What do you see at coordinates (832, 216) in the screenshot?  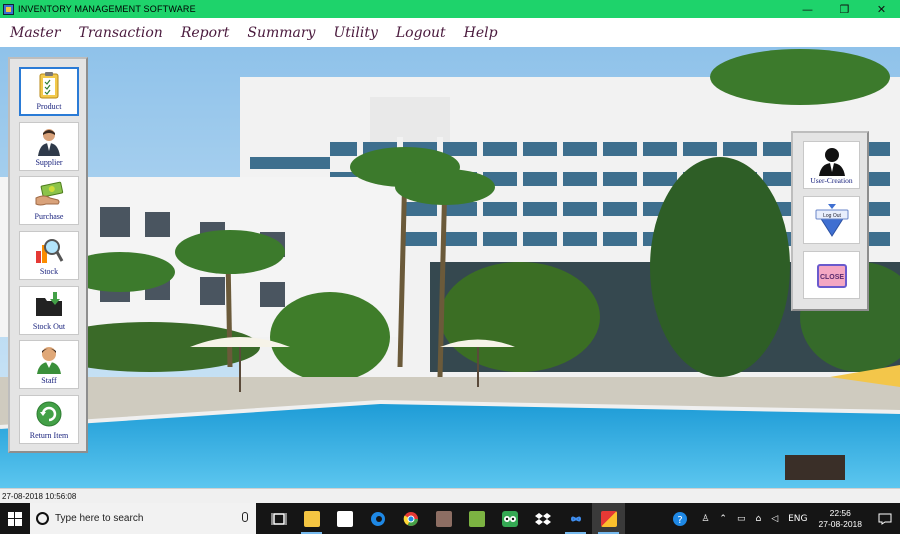 I see `log-out-label: Log Out` at bounding box center [832, 216].